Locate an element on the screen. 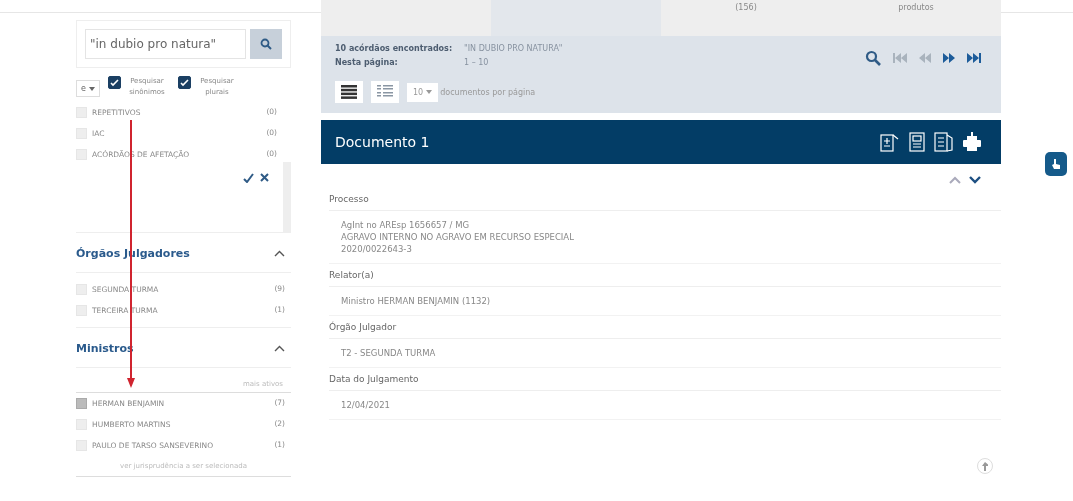  field-value: AGRAVO INTERNO NO AGRAVO EM RECURSO ESPECIAL is located at coordinates (458, 237).